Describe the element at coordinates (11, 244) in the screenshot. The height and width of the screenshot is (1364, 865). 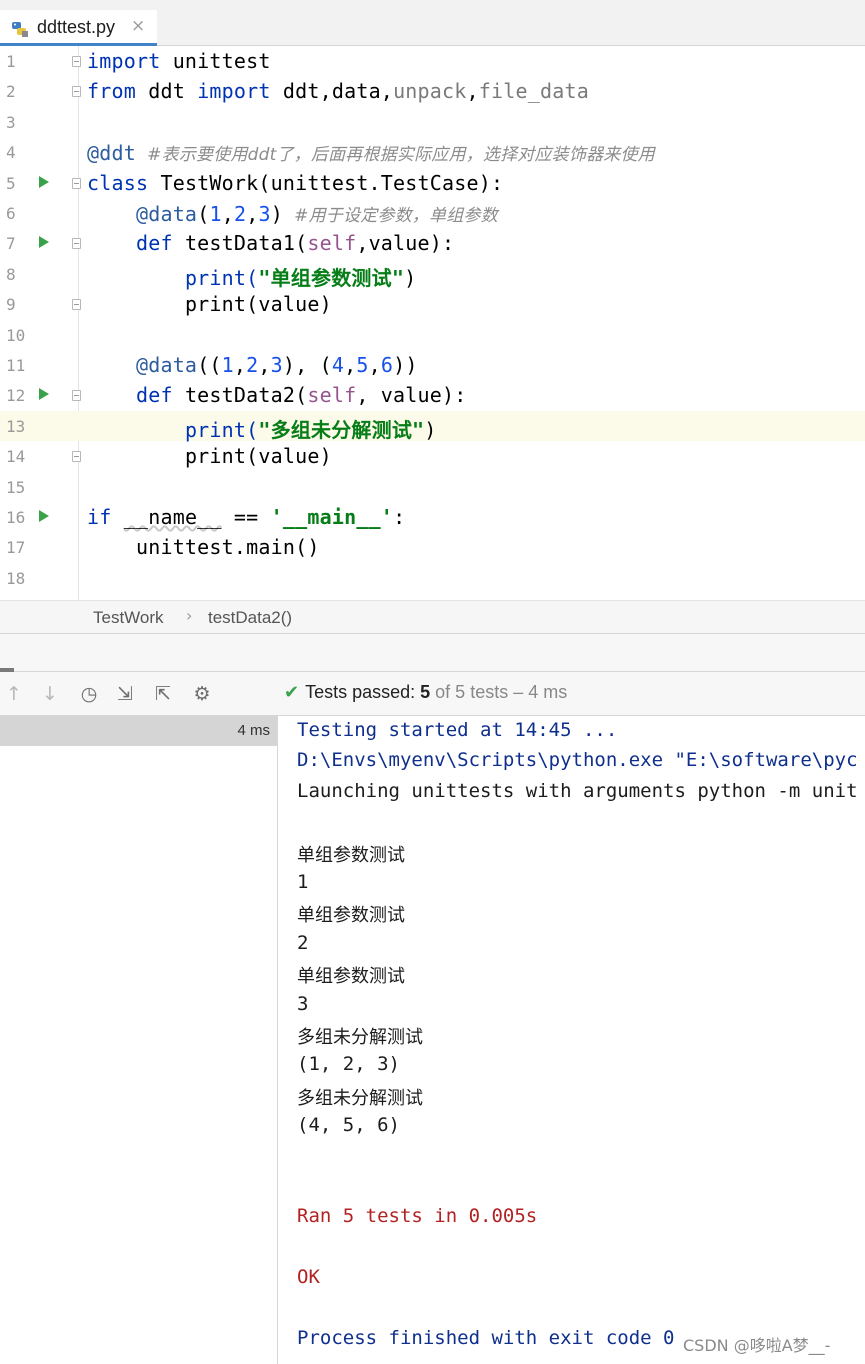
I see `line-number: 7` at that location.